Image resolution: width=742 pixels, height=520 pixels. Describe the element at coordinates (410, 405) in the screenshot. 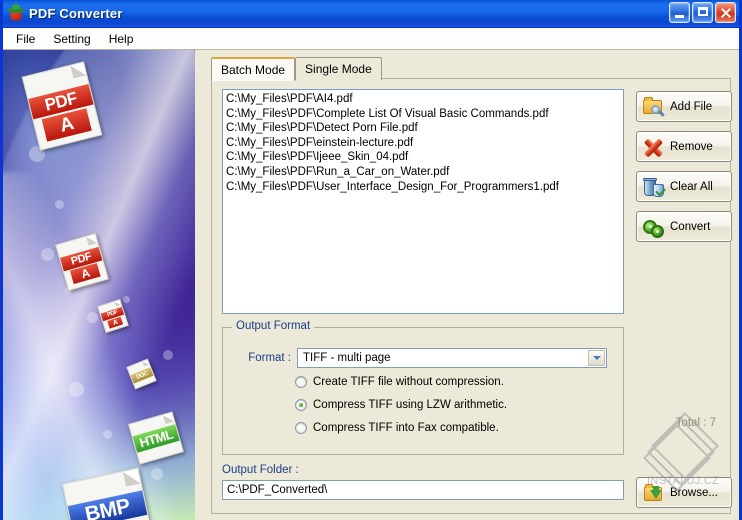

I see `radio-lzw-compression-label: Compress TIFF using LZW arithmetic.` at that location.